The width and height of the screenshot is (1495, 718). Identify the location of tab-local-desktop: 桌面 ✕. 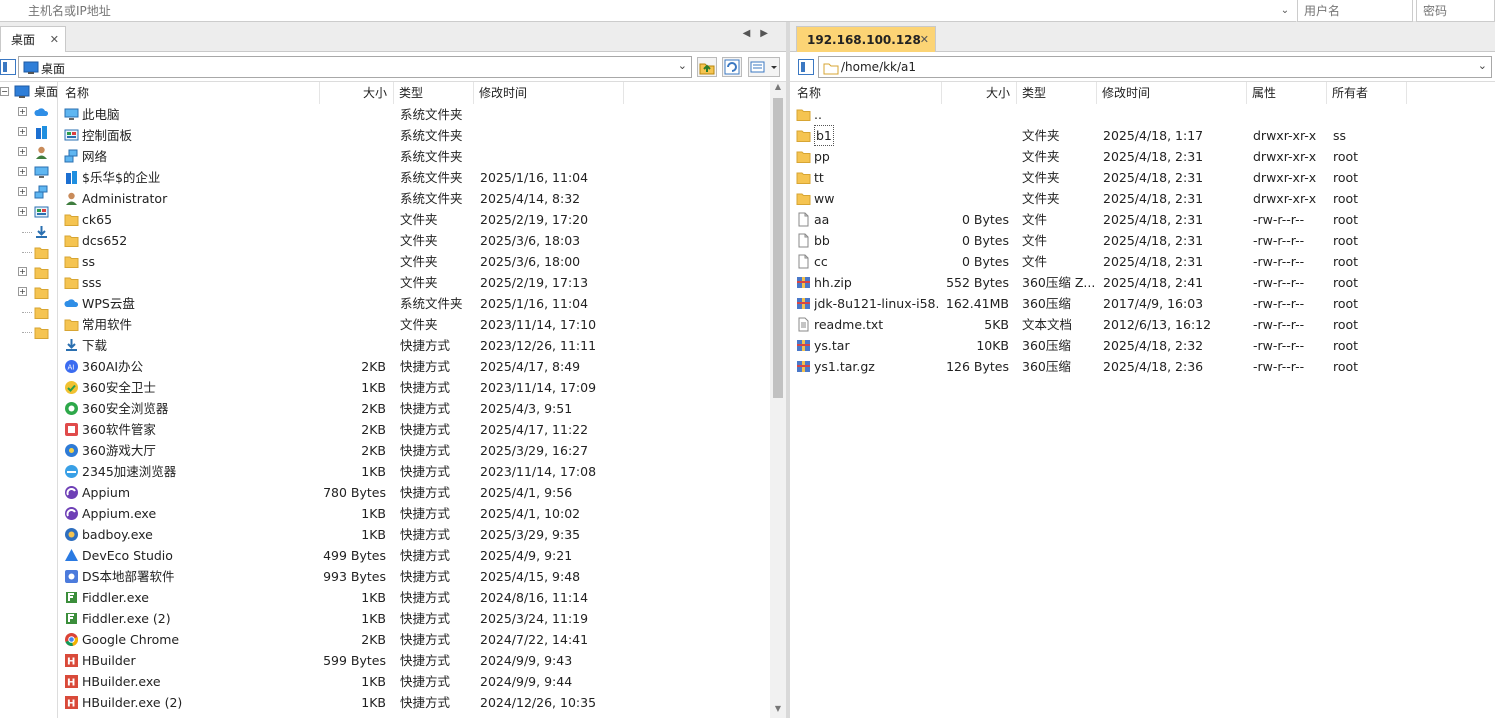
(33, 39).